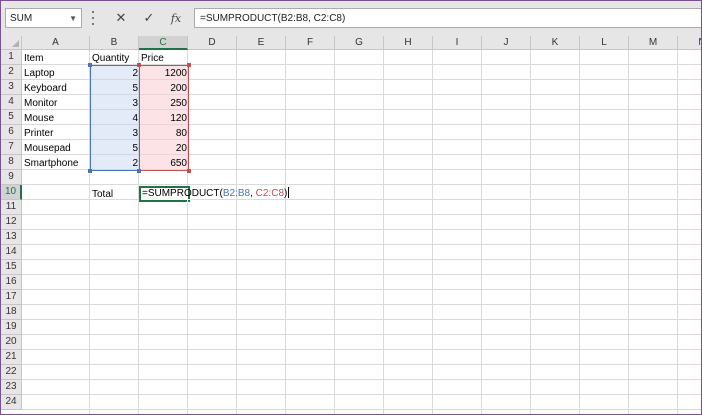 The image size is (702, 415). Describe the element at coordinates (261, 43) in the screenshot. I see `column-header-e: E` at that location.